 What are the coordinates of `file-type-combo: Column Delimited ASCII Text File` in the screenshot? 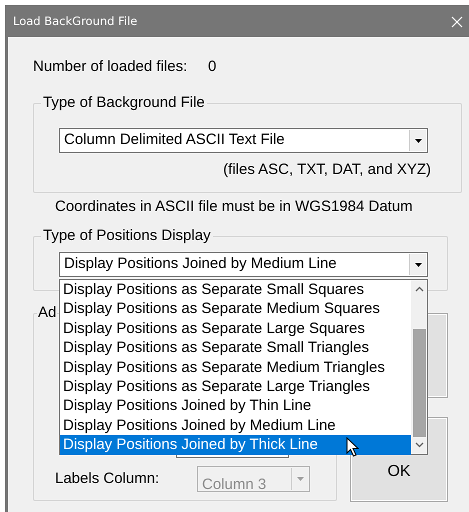 It's located at (243, 140).